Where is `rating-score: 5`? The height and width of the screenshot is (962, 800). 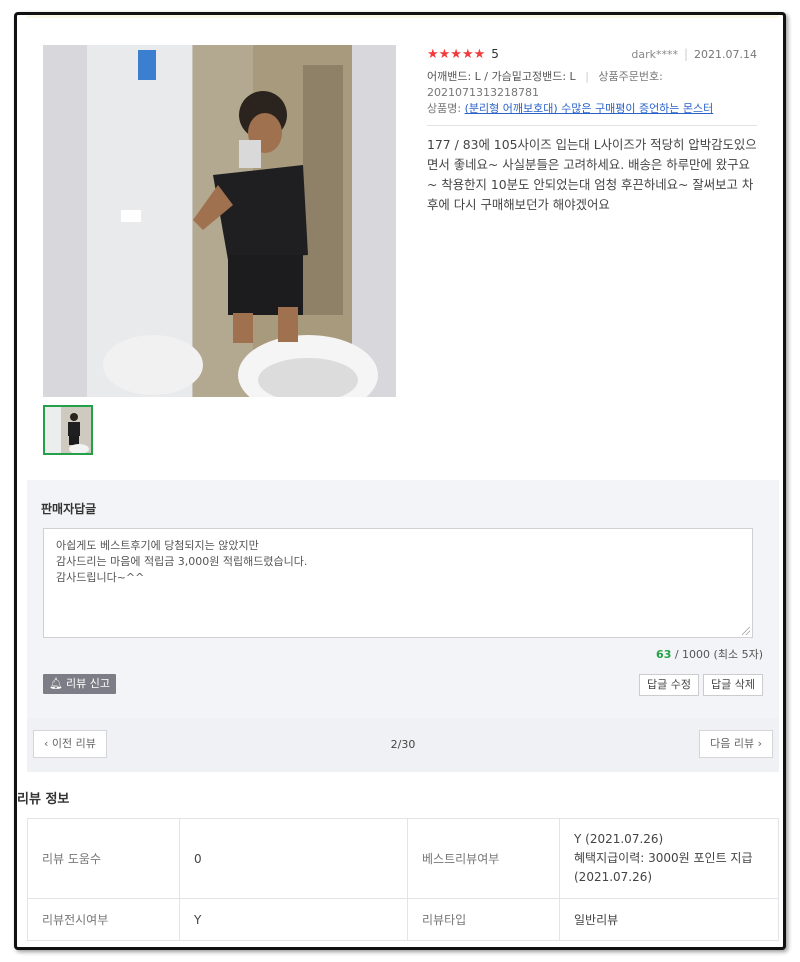
rating-score: 5 is located at coordinates (495, 54).